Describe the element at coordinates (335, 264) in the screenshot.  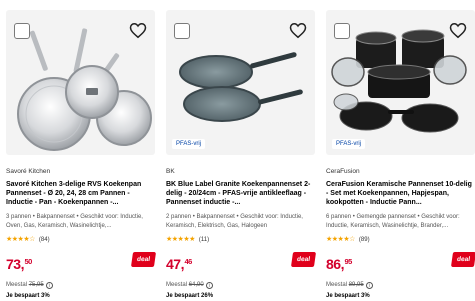
I see `price-main: 86,` at that location.